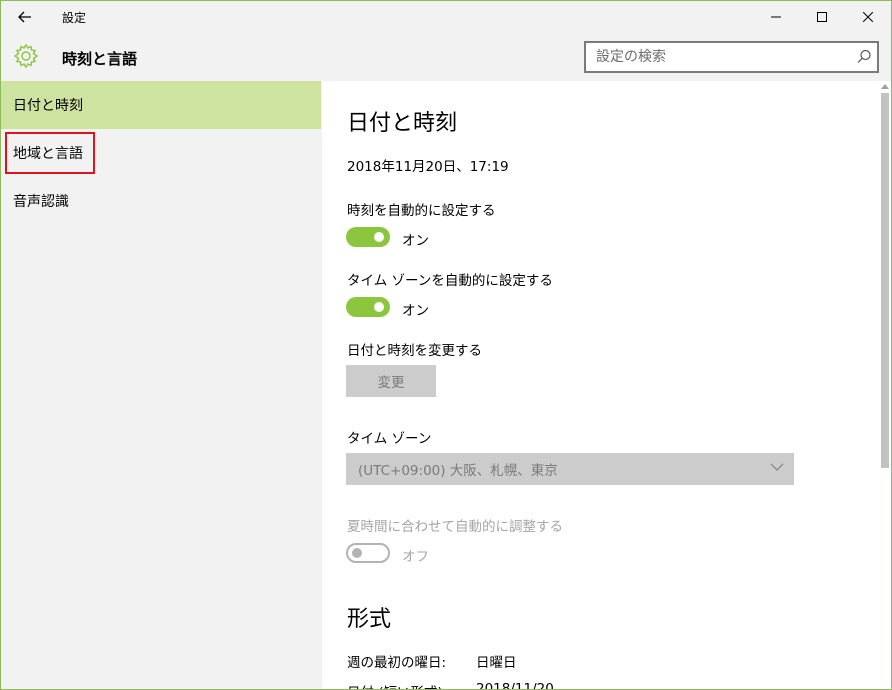  What do you see at coordinates (446, 17) in the screenshot?
I see `title-bar: 設定` at bounding box center [446, 17].